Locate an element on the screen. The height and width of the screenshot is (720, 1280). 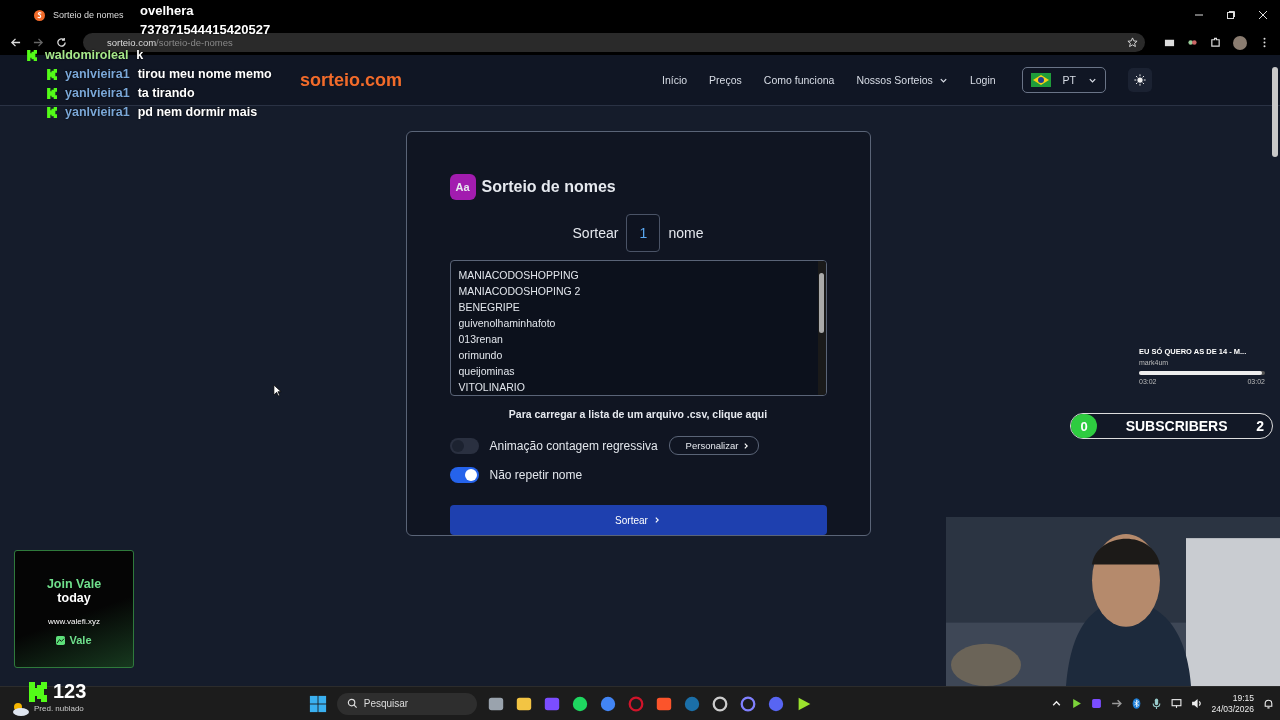
subscriber-goal: 2 is located at coordinates (1260, 426).